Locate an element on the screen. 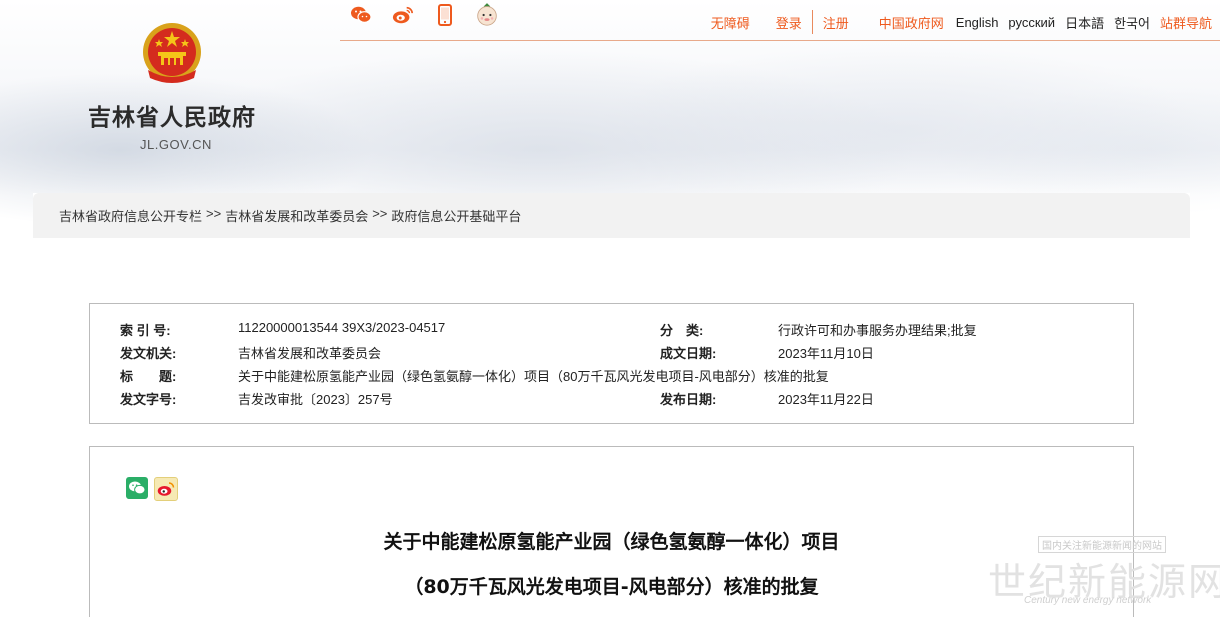  mascot-icon is located at coordinates (487, 14).